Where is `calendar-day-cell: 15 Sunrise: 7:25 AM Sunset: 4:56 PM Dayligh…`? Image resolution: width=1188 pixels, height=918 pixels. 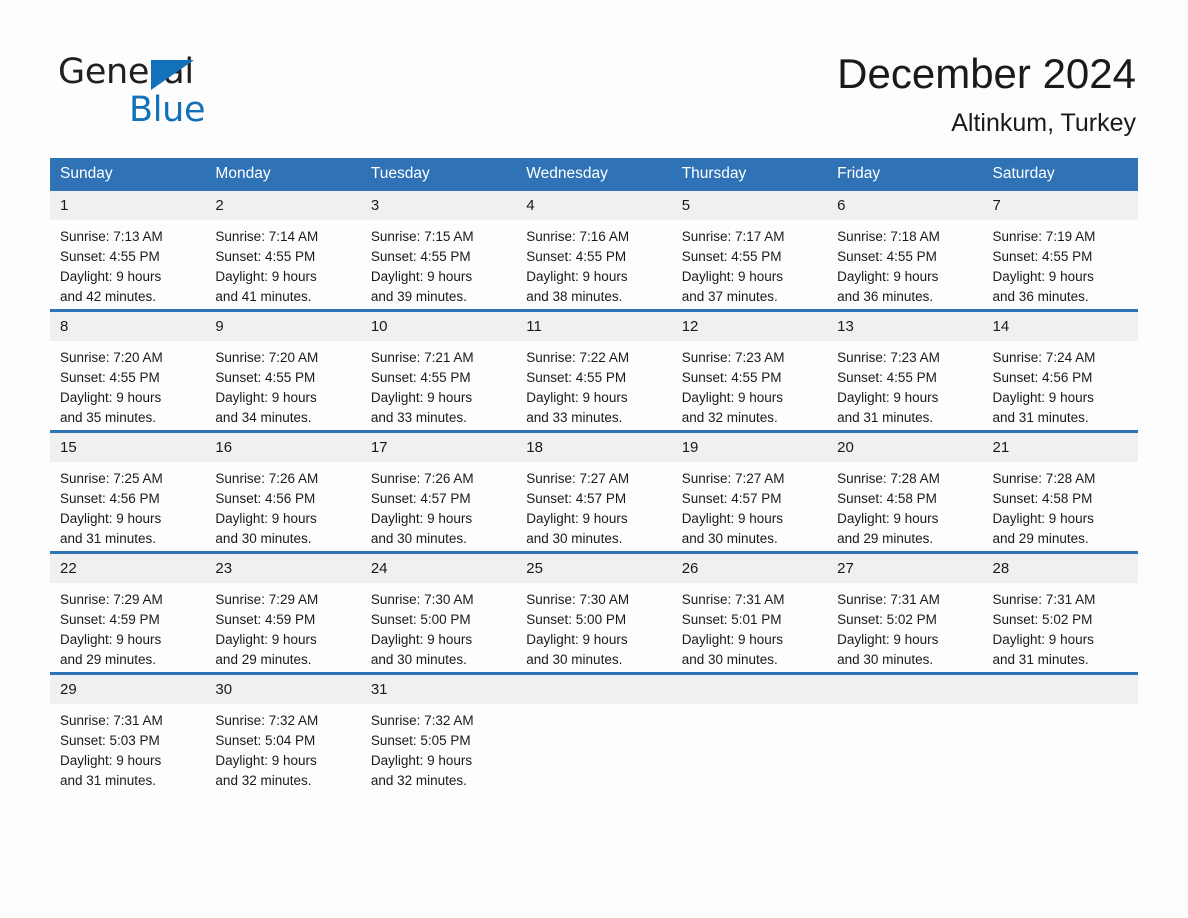 calendar-day-cell: 15 Sunrise: 7:25 AM Sunset: 4:56 PM Dayligh… is located at coordinates (128, 491).